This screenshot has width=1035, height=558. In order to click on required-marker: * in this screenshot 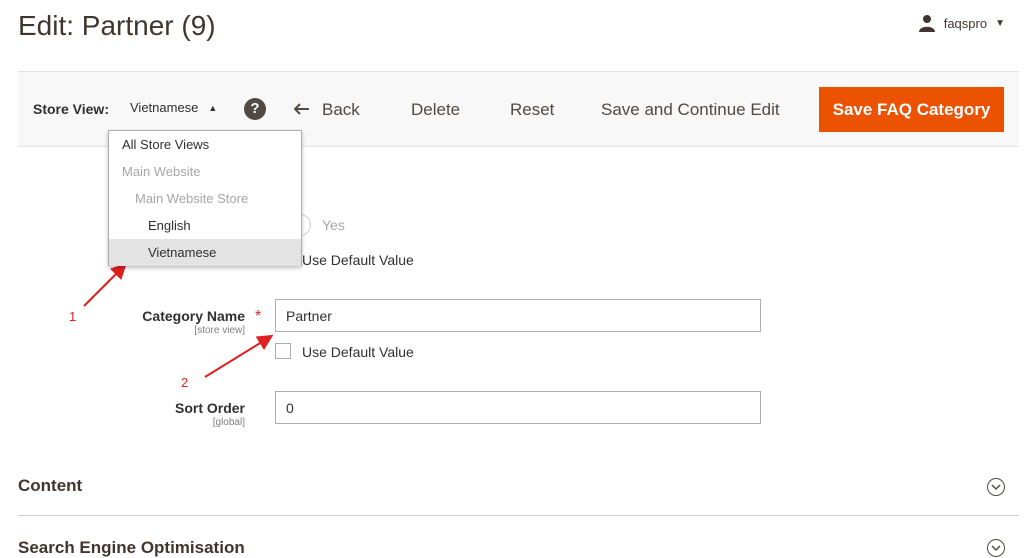, I will do `click(258, 316)`.